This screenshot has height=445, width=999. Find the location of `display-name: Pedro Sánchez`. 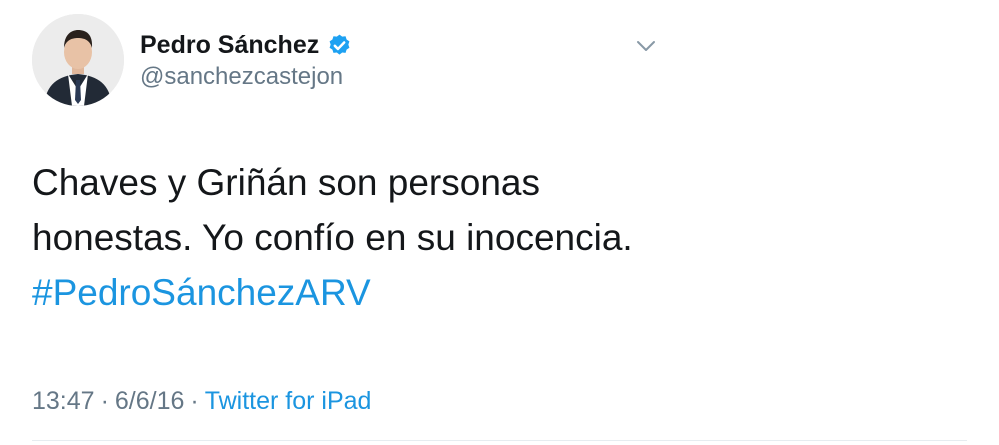

display-name: Pedro Sánchez is located at coordinates (229, 45).